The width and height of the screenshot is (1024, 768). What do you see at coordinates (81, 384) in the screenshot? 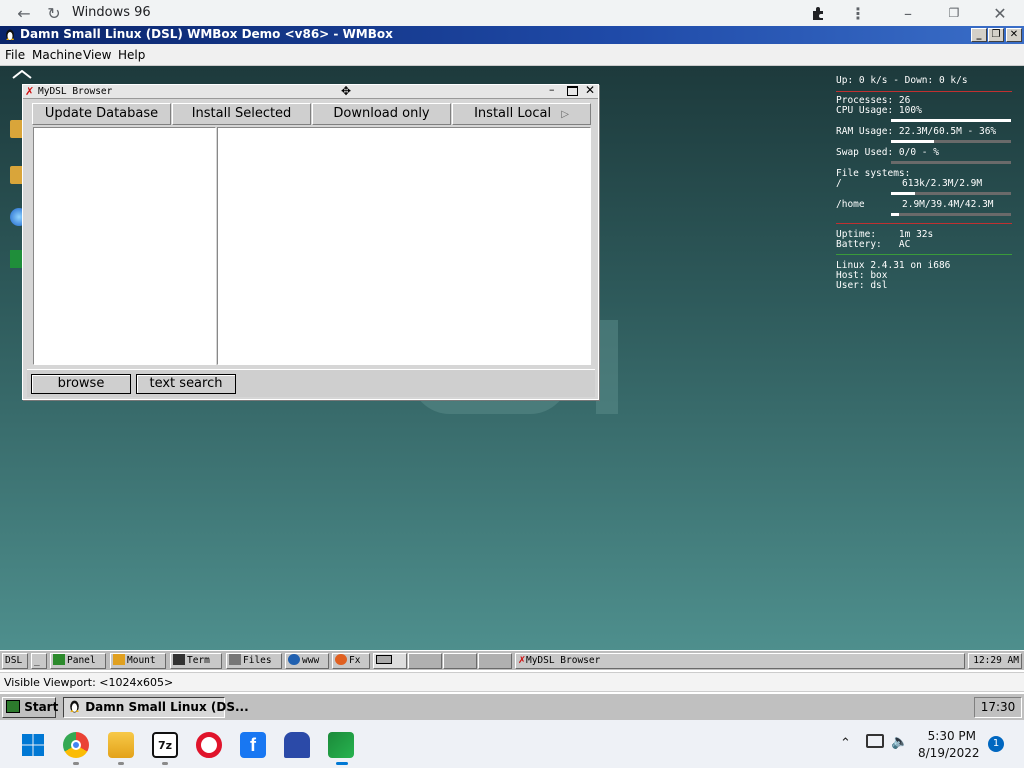
I see `browse-button: browse` at bounding box center [81, 384].